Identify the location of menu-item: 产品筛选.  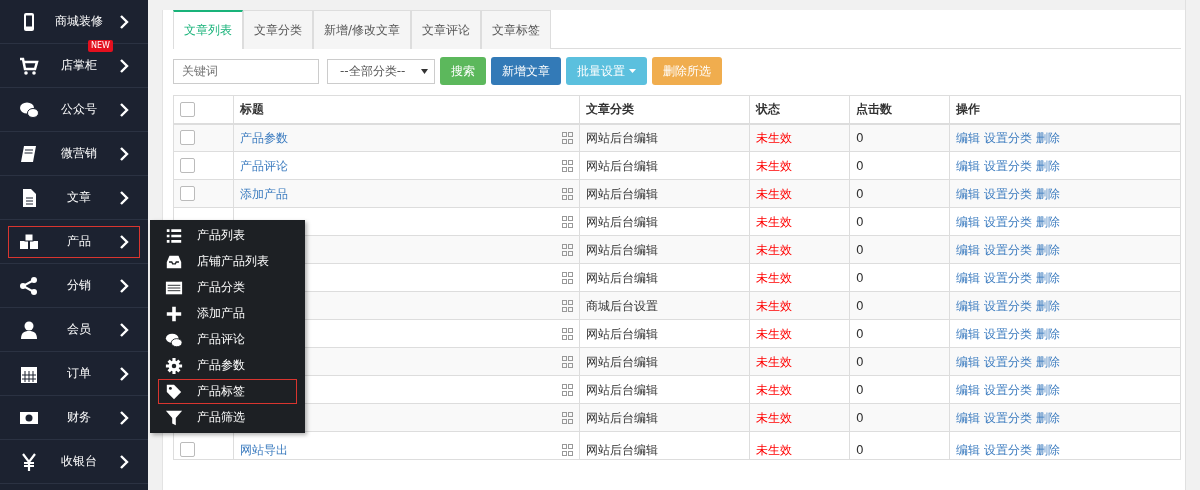
(227, 417).